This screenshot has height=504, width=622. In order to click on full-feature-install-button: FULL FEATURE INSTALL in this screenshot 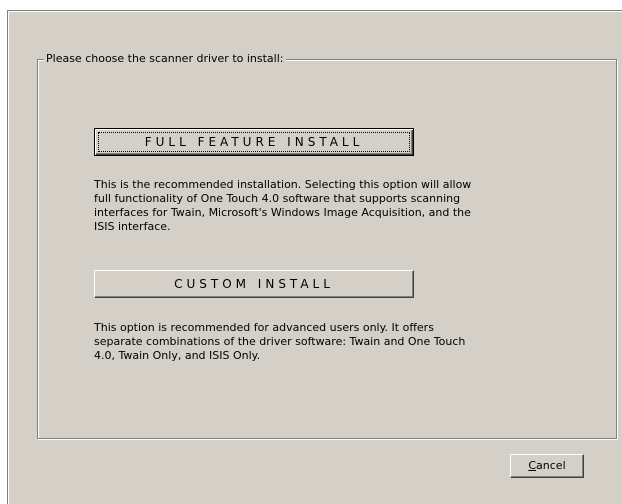, I will do `click(254, 142)`.